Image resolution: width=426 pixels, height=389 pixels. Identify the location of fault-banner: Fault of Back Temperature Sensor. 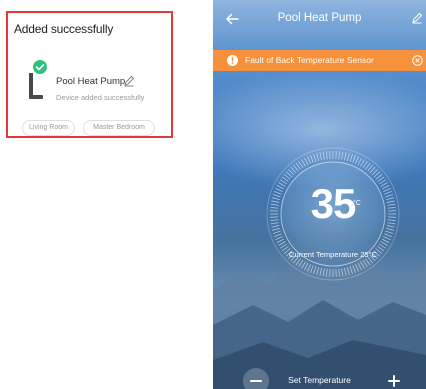
(319, 60).